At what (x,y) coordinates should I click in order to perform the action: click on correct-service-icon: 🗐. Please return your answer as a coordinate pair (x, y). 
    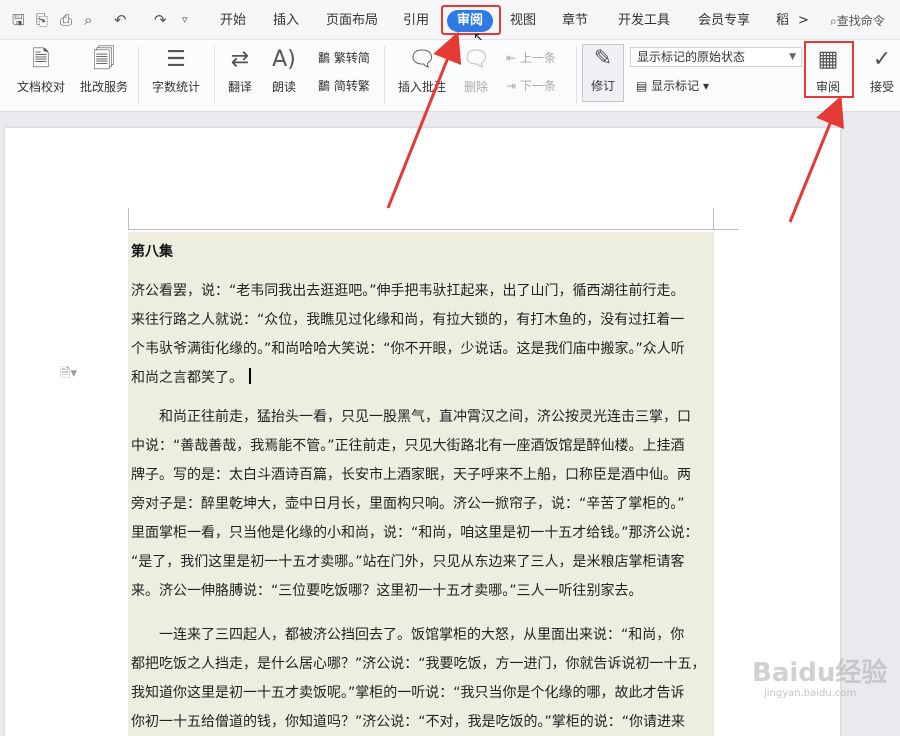
    Looking at the image, I should click on (104, 59).